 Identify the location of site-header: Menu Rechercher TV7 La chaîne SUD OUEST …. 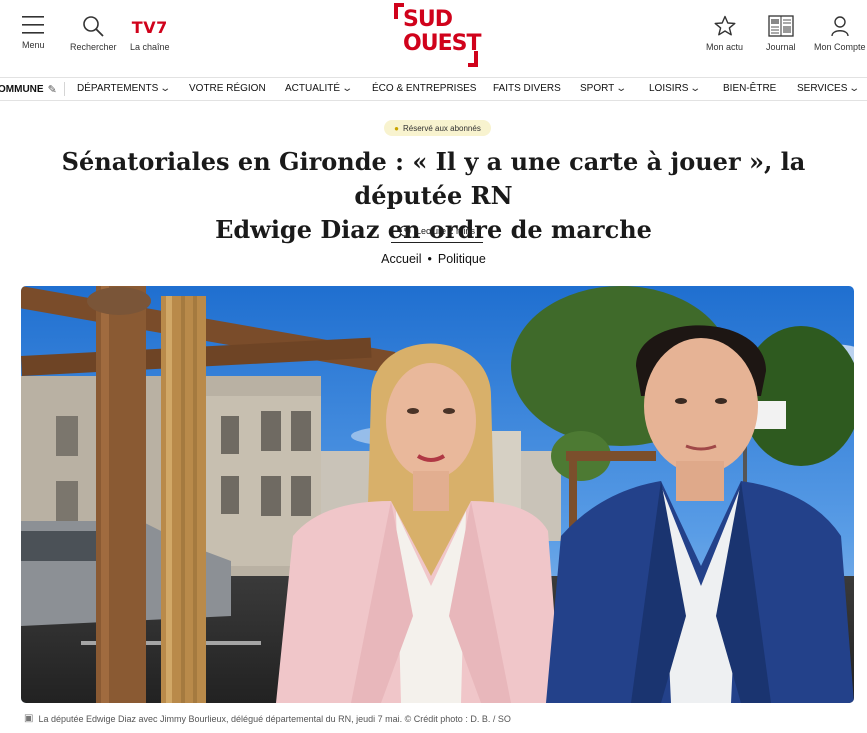
(433, 38).